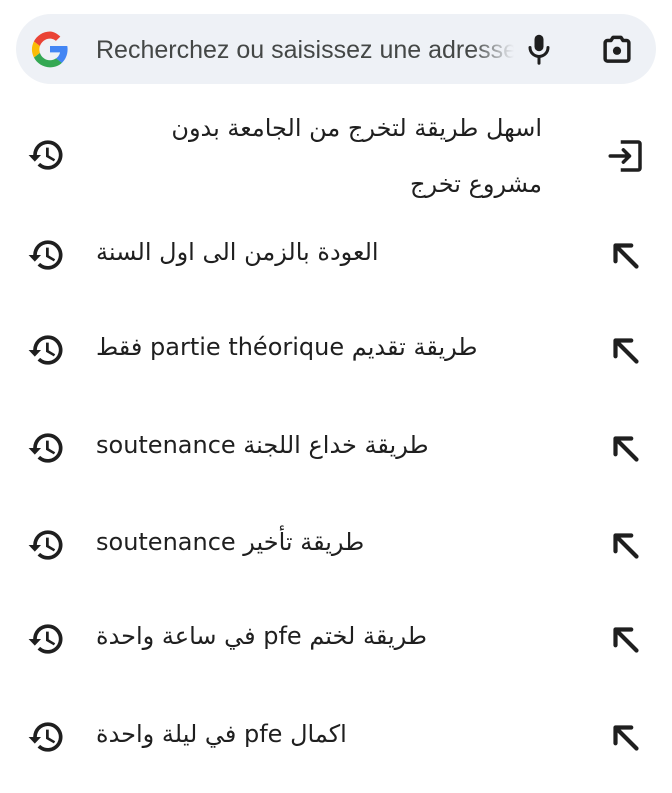 The width and height of the screenshot is (672, 793). Describe the element at coordinates (262, 636) in the screenshot. I see `suggestion-text: طريقة لختم pfe في ساعة واحدة` at that location.